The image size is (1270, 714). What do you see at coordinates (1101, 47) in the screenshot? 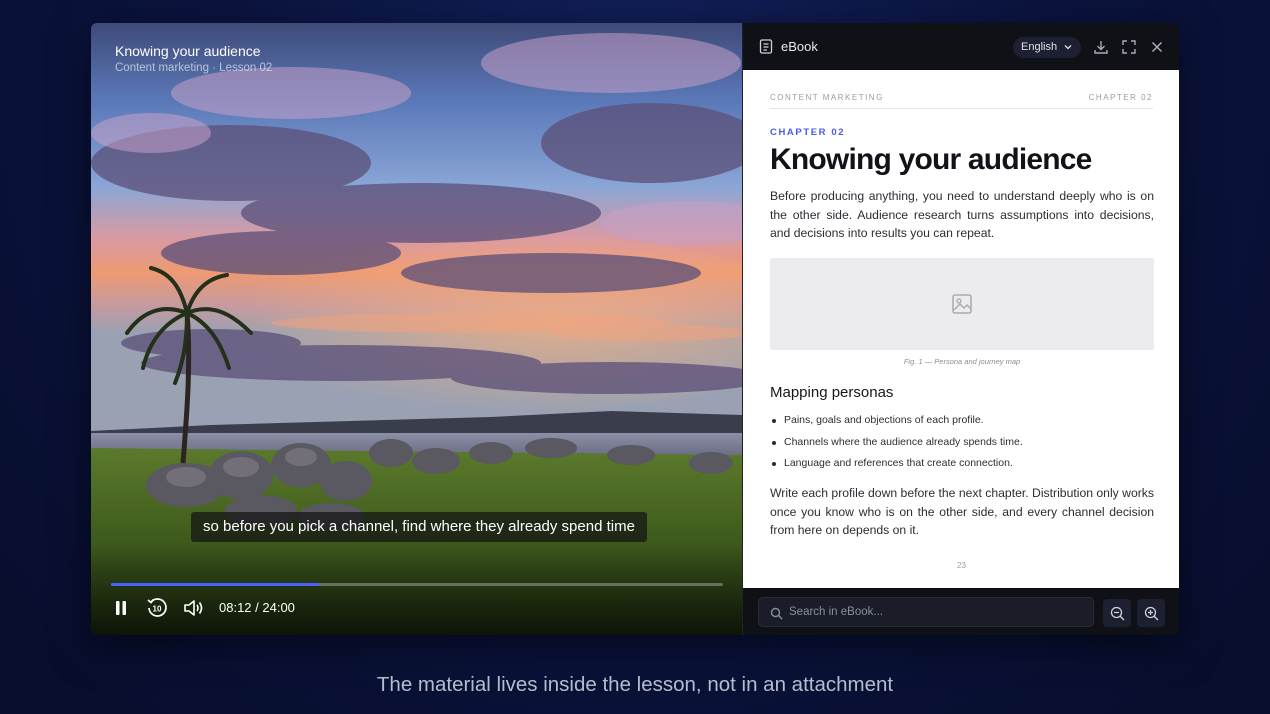
I see `download-icon` at bounding box center [1101, 47].